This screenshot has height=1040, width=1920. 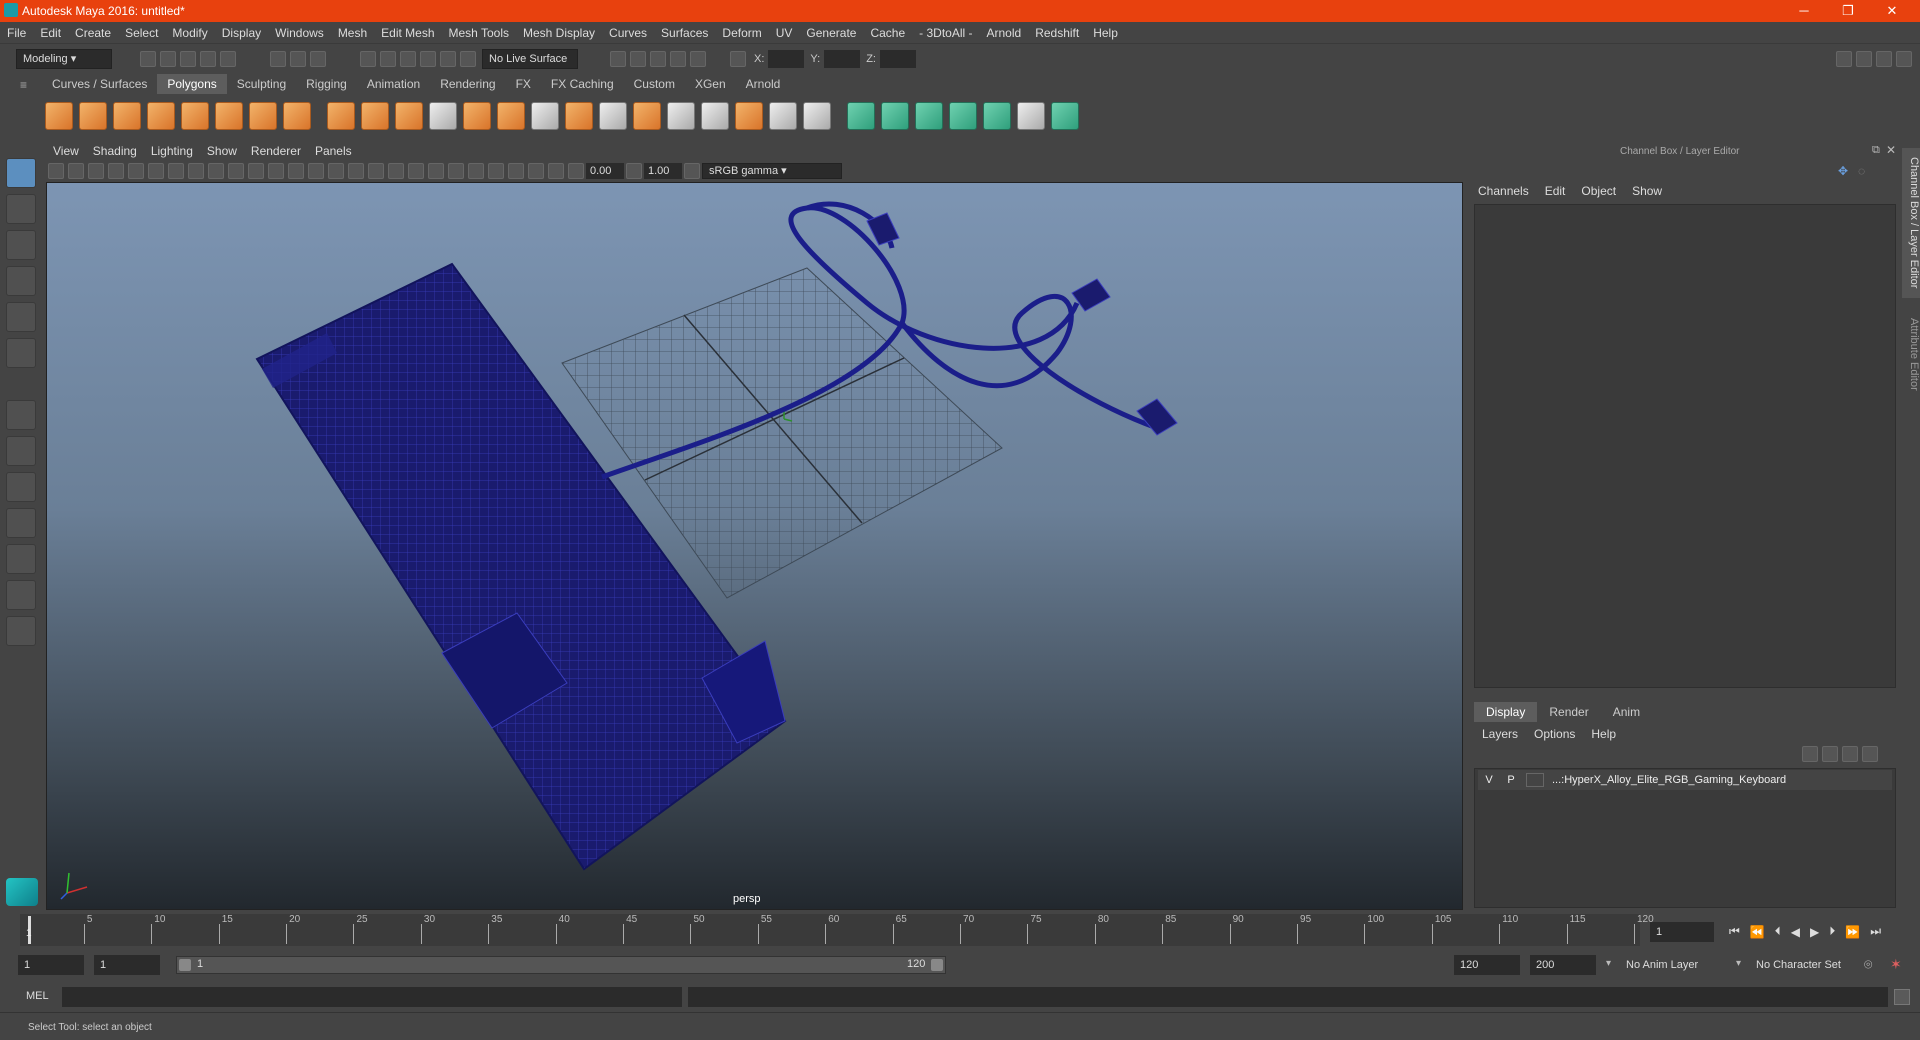 I want to click on image-plane-icon, so click(x=116, y=171).